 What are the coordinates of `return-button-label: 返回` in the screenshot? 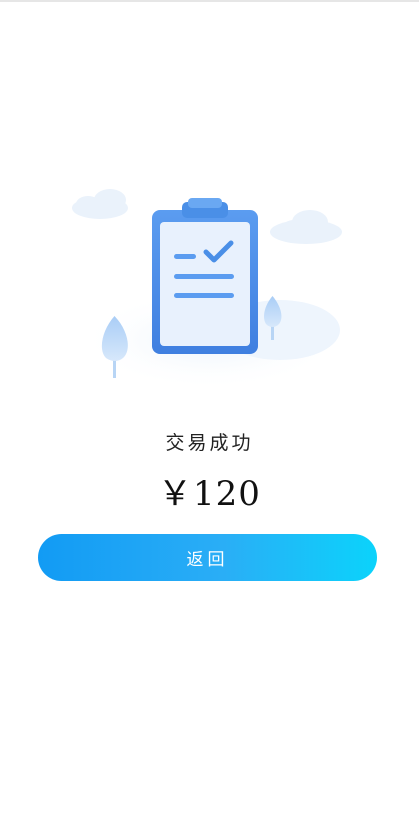 It's located at (207, 560).